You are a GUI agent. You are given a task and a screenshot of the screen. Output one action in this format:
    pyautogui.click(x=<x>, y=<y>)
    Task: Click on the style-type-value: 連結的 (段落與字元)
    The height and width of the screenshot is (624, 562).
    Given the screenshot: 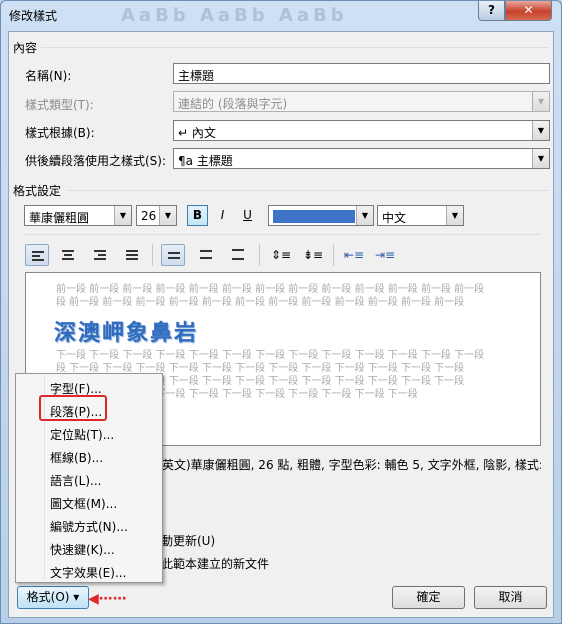 What is the action you would take?
    pyautogui.click(x=233, y=104)
    